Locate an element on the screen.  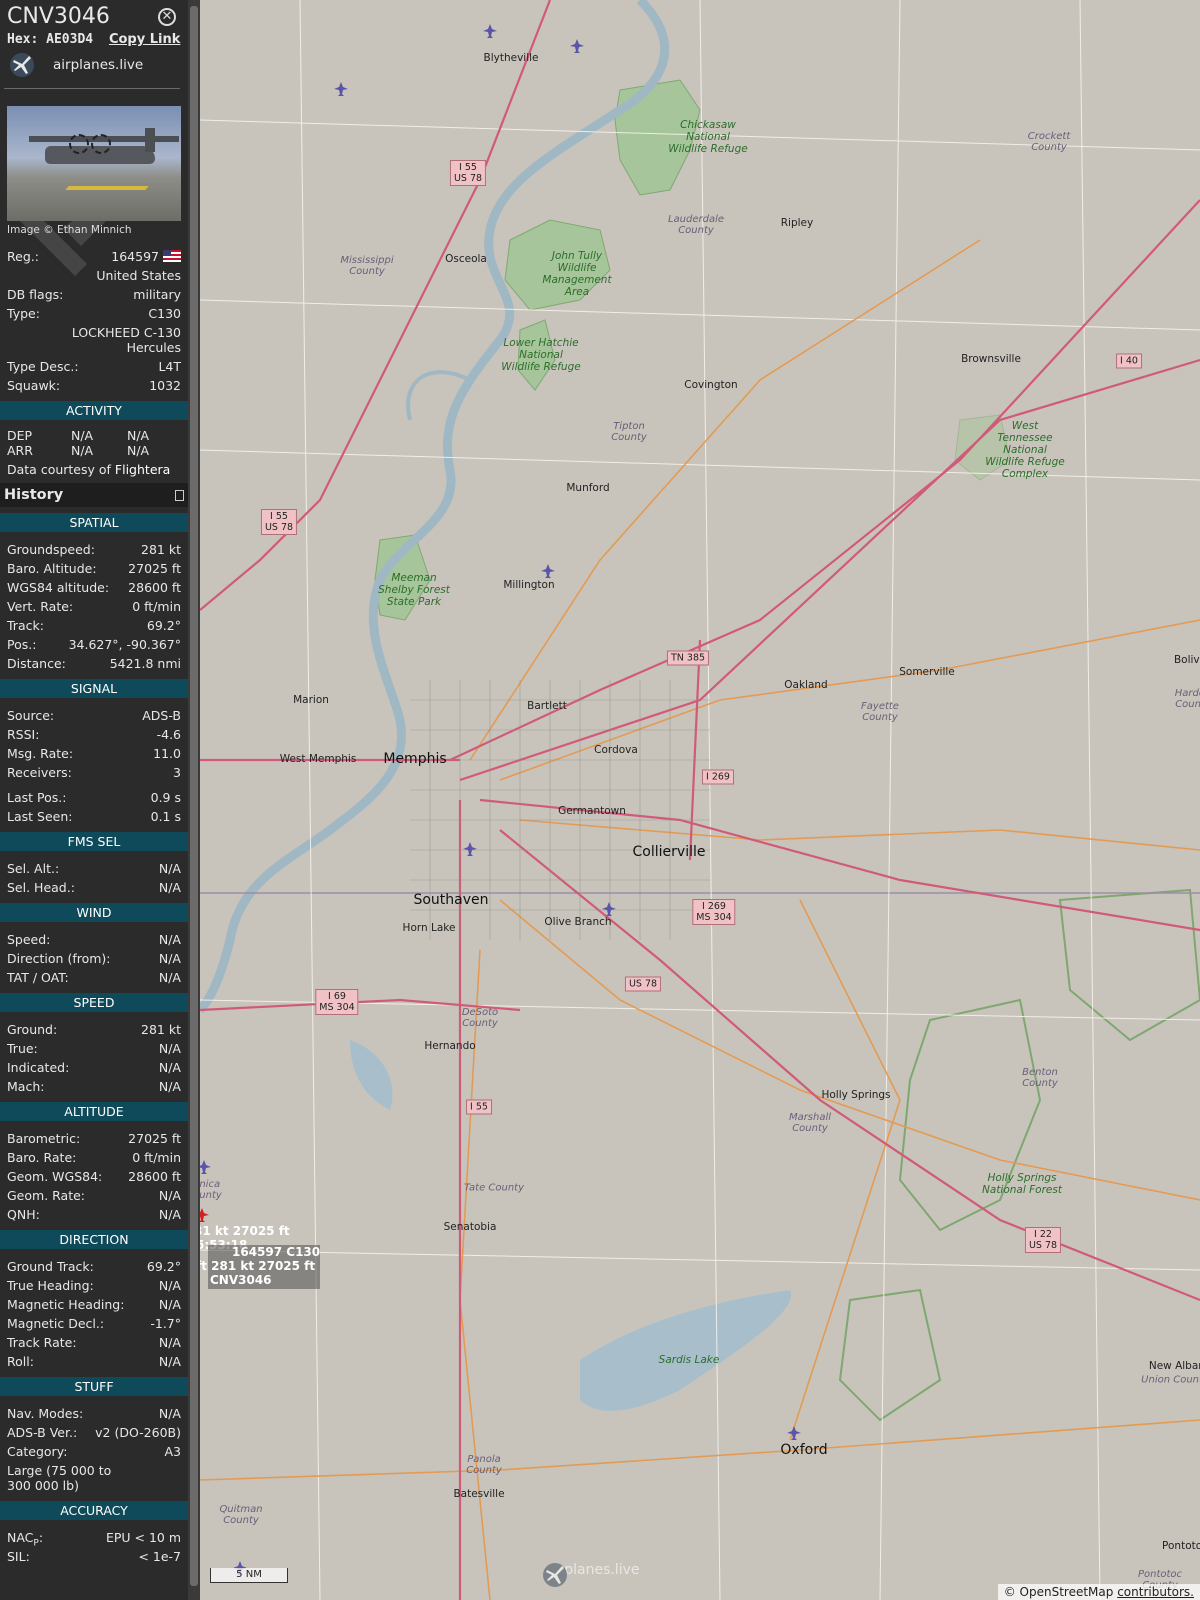
city-label: Germantown is located at coordinates (592, 811).